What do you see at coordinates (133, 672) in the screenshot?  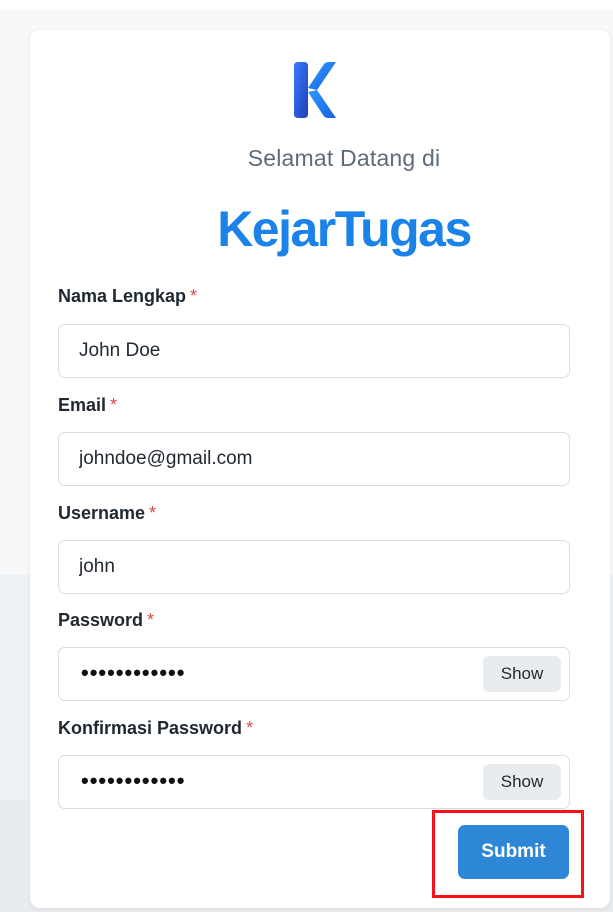 I see `password-masked-value: ••••••••••••` at bounding box center [133, 672].